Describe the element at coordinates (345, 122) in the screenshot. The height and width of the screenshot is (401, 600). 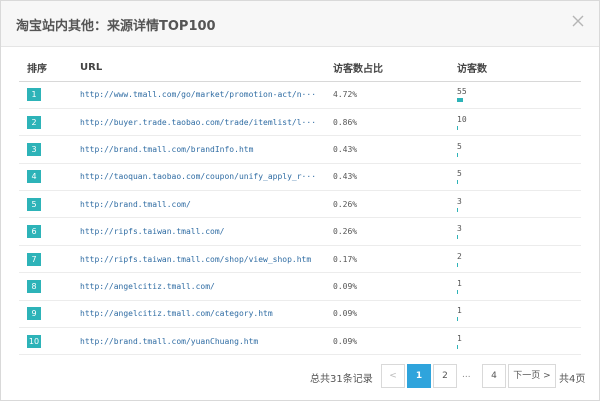
I see `visitor-share-value: 0.86%` at that location.